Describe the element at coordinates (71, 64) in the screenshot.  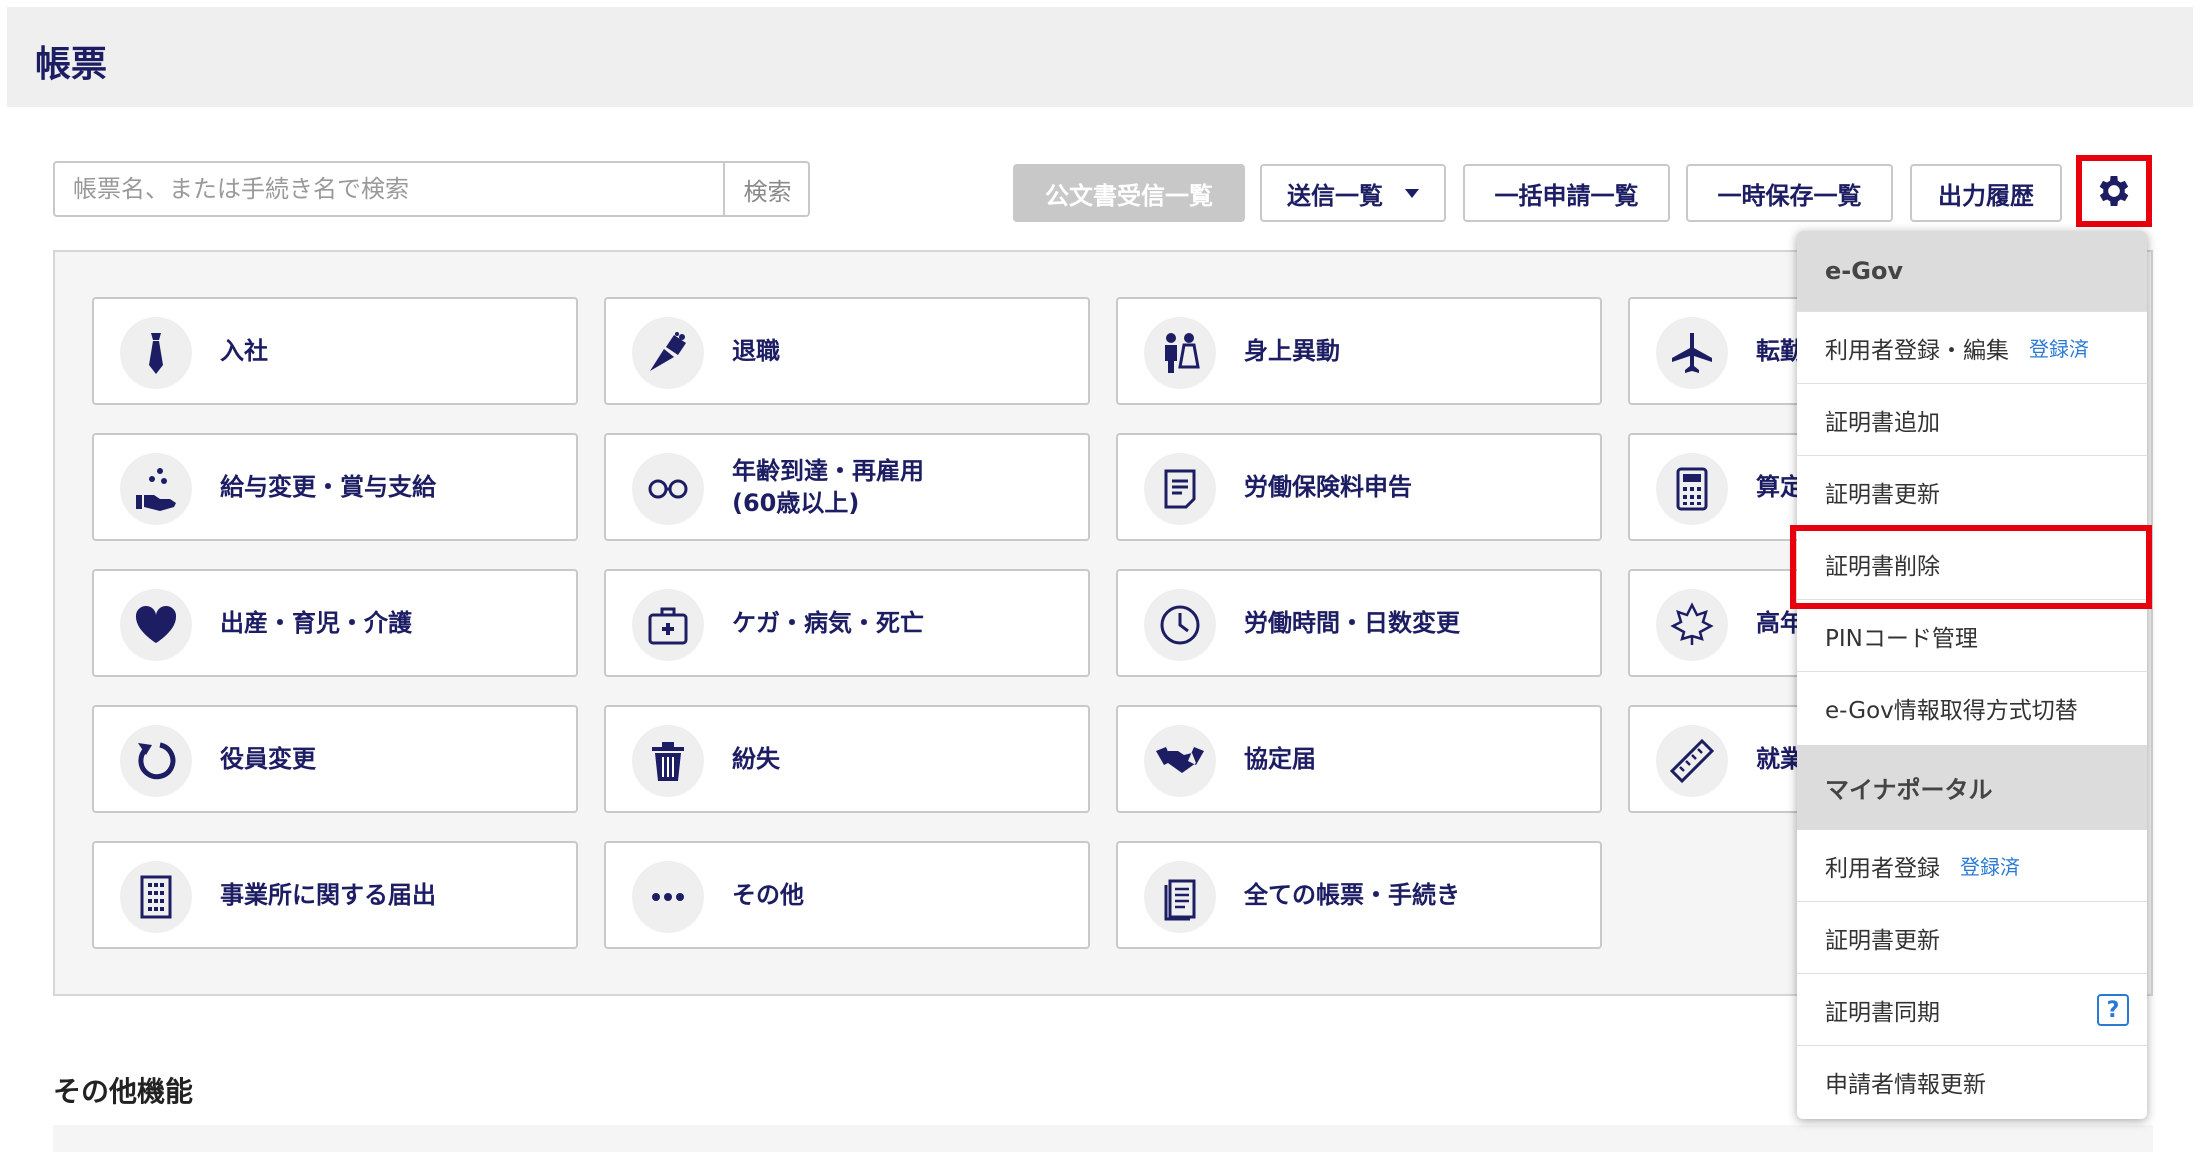
I see `page-title: 帳票` at that location.